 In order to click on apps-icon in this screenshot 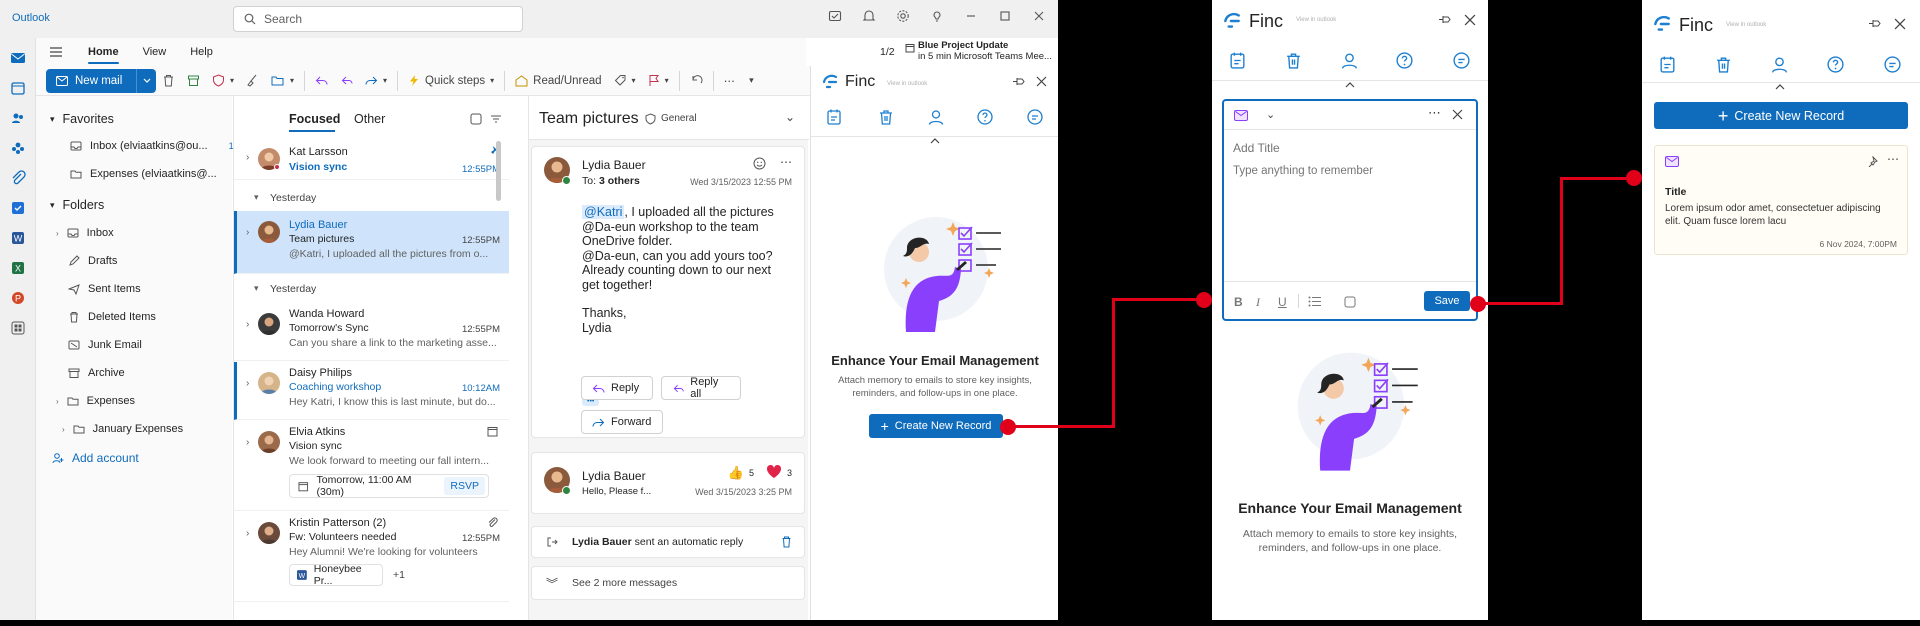, I will do `click(18, 328)`.